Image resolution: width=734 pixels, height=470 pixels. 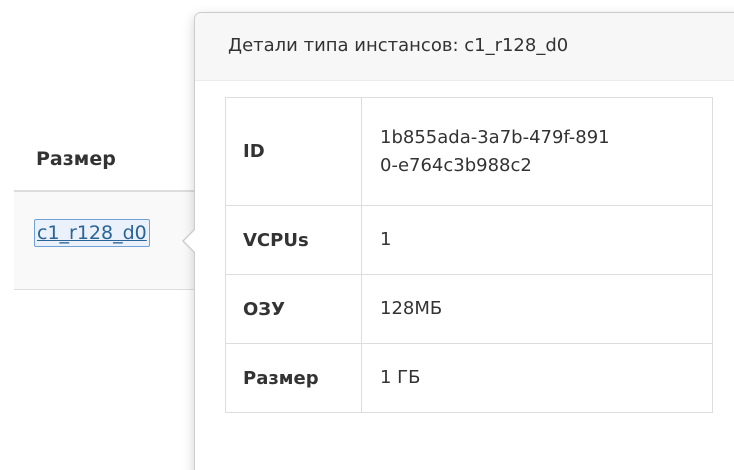 I want to click on details-row-ram: ОЗУ 128МБ, so click(x=469, y=309).